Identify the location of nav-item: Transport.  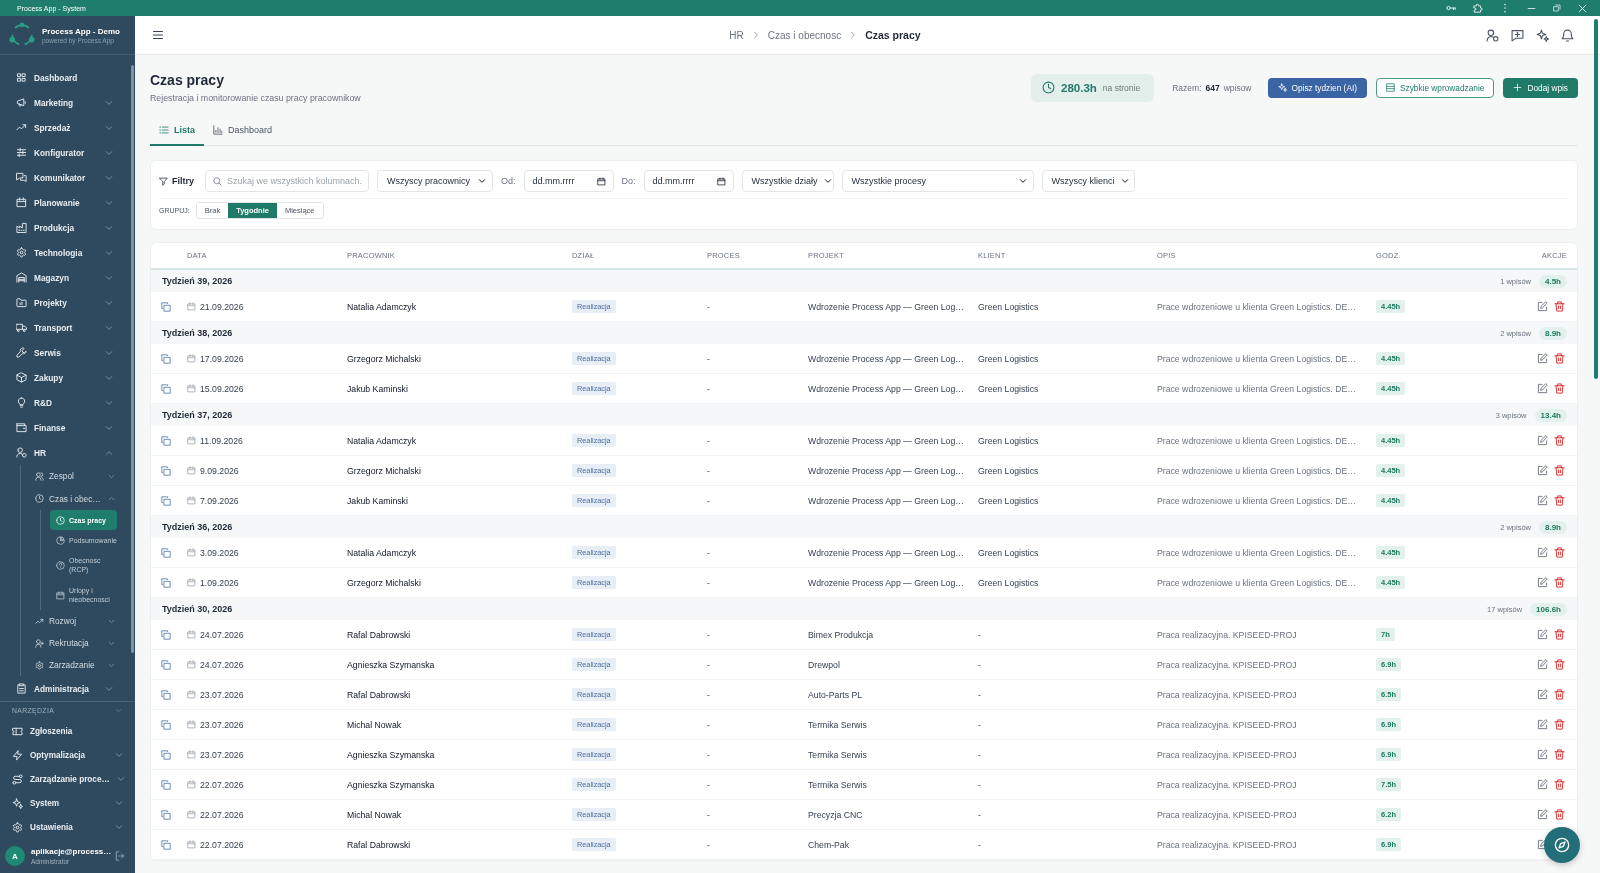
(65, 327).